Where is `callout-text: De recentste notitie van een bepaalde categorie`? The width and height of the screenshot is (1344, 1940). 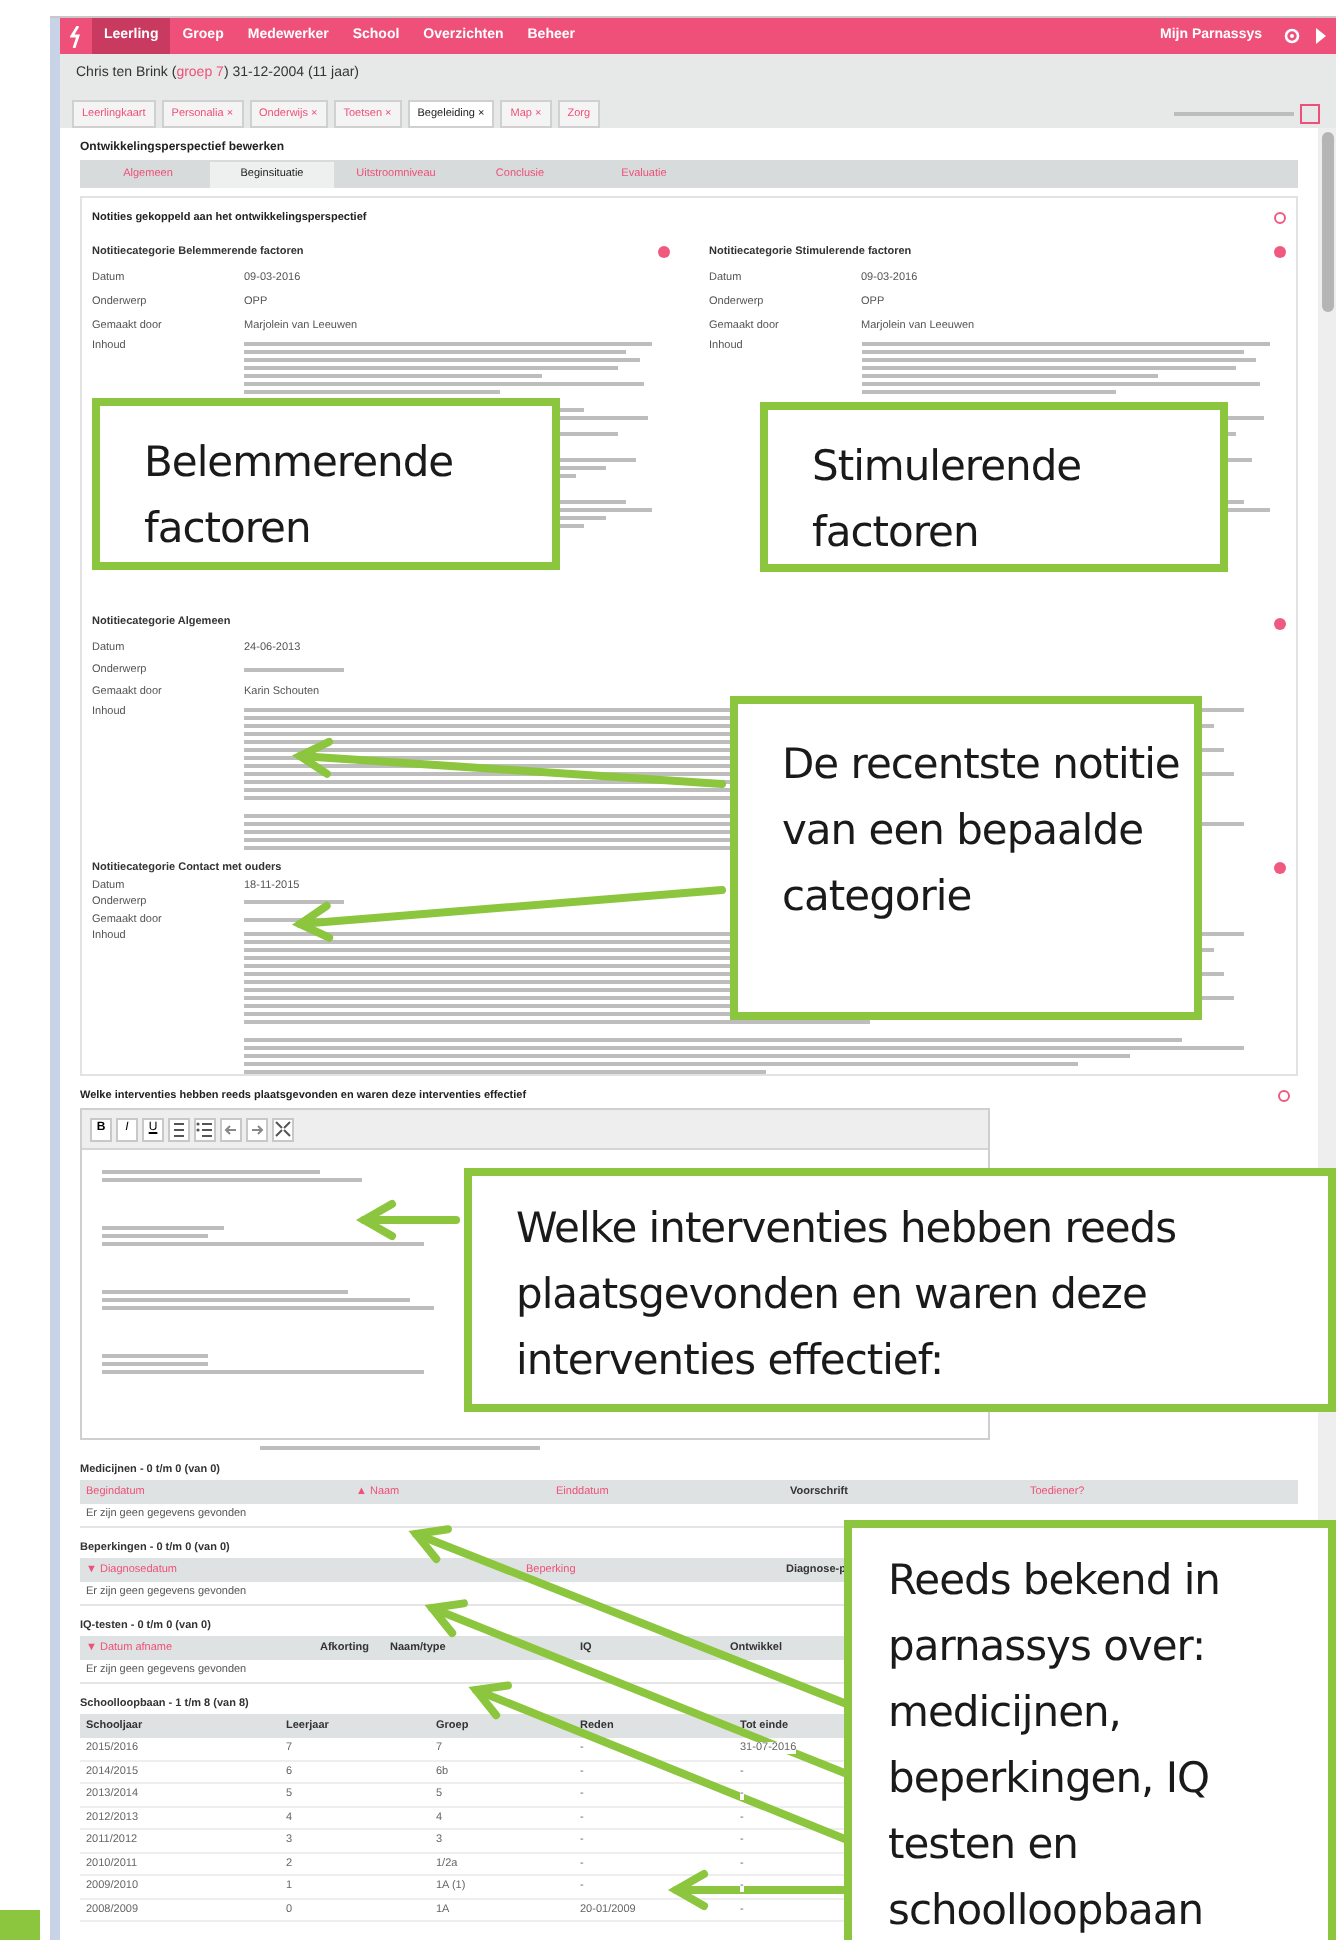 callout-text: De recentste notitie van een bepaalde categorie is located at coordinates (982, 831).